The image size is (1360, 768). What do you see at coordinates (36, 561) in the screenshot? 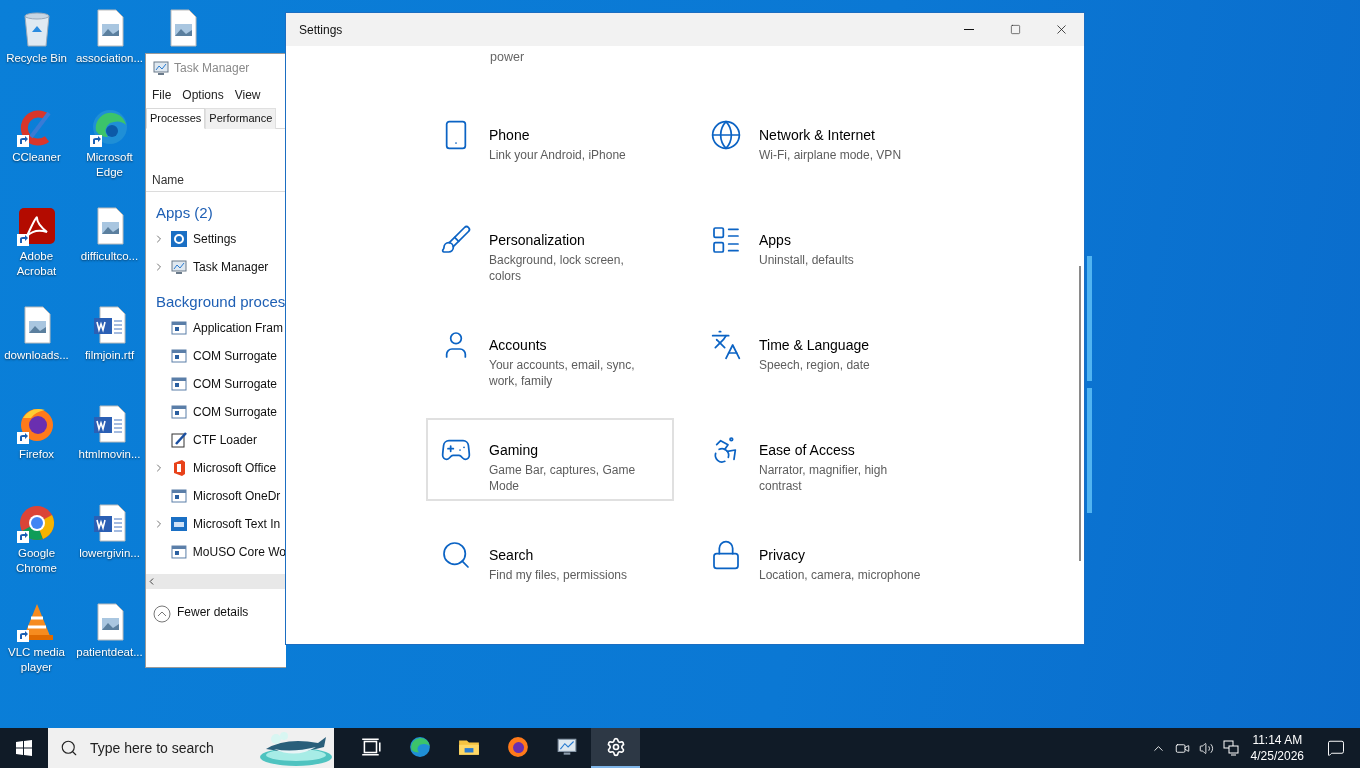
I see `desktop-icon-label: Google Chrome` at bounding box center [36, 561].